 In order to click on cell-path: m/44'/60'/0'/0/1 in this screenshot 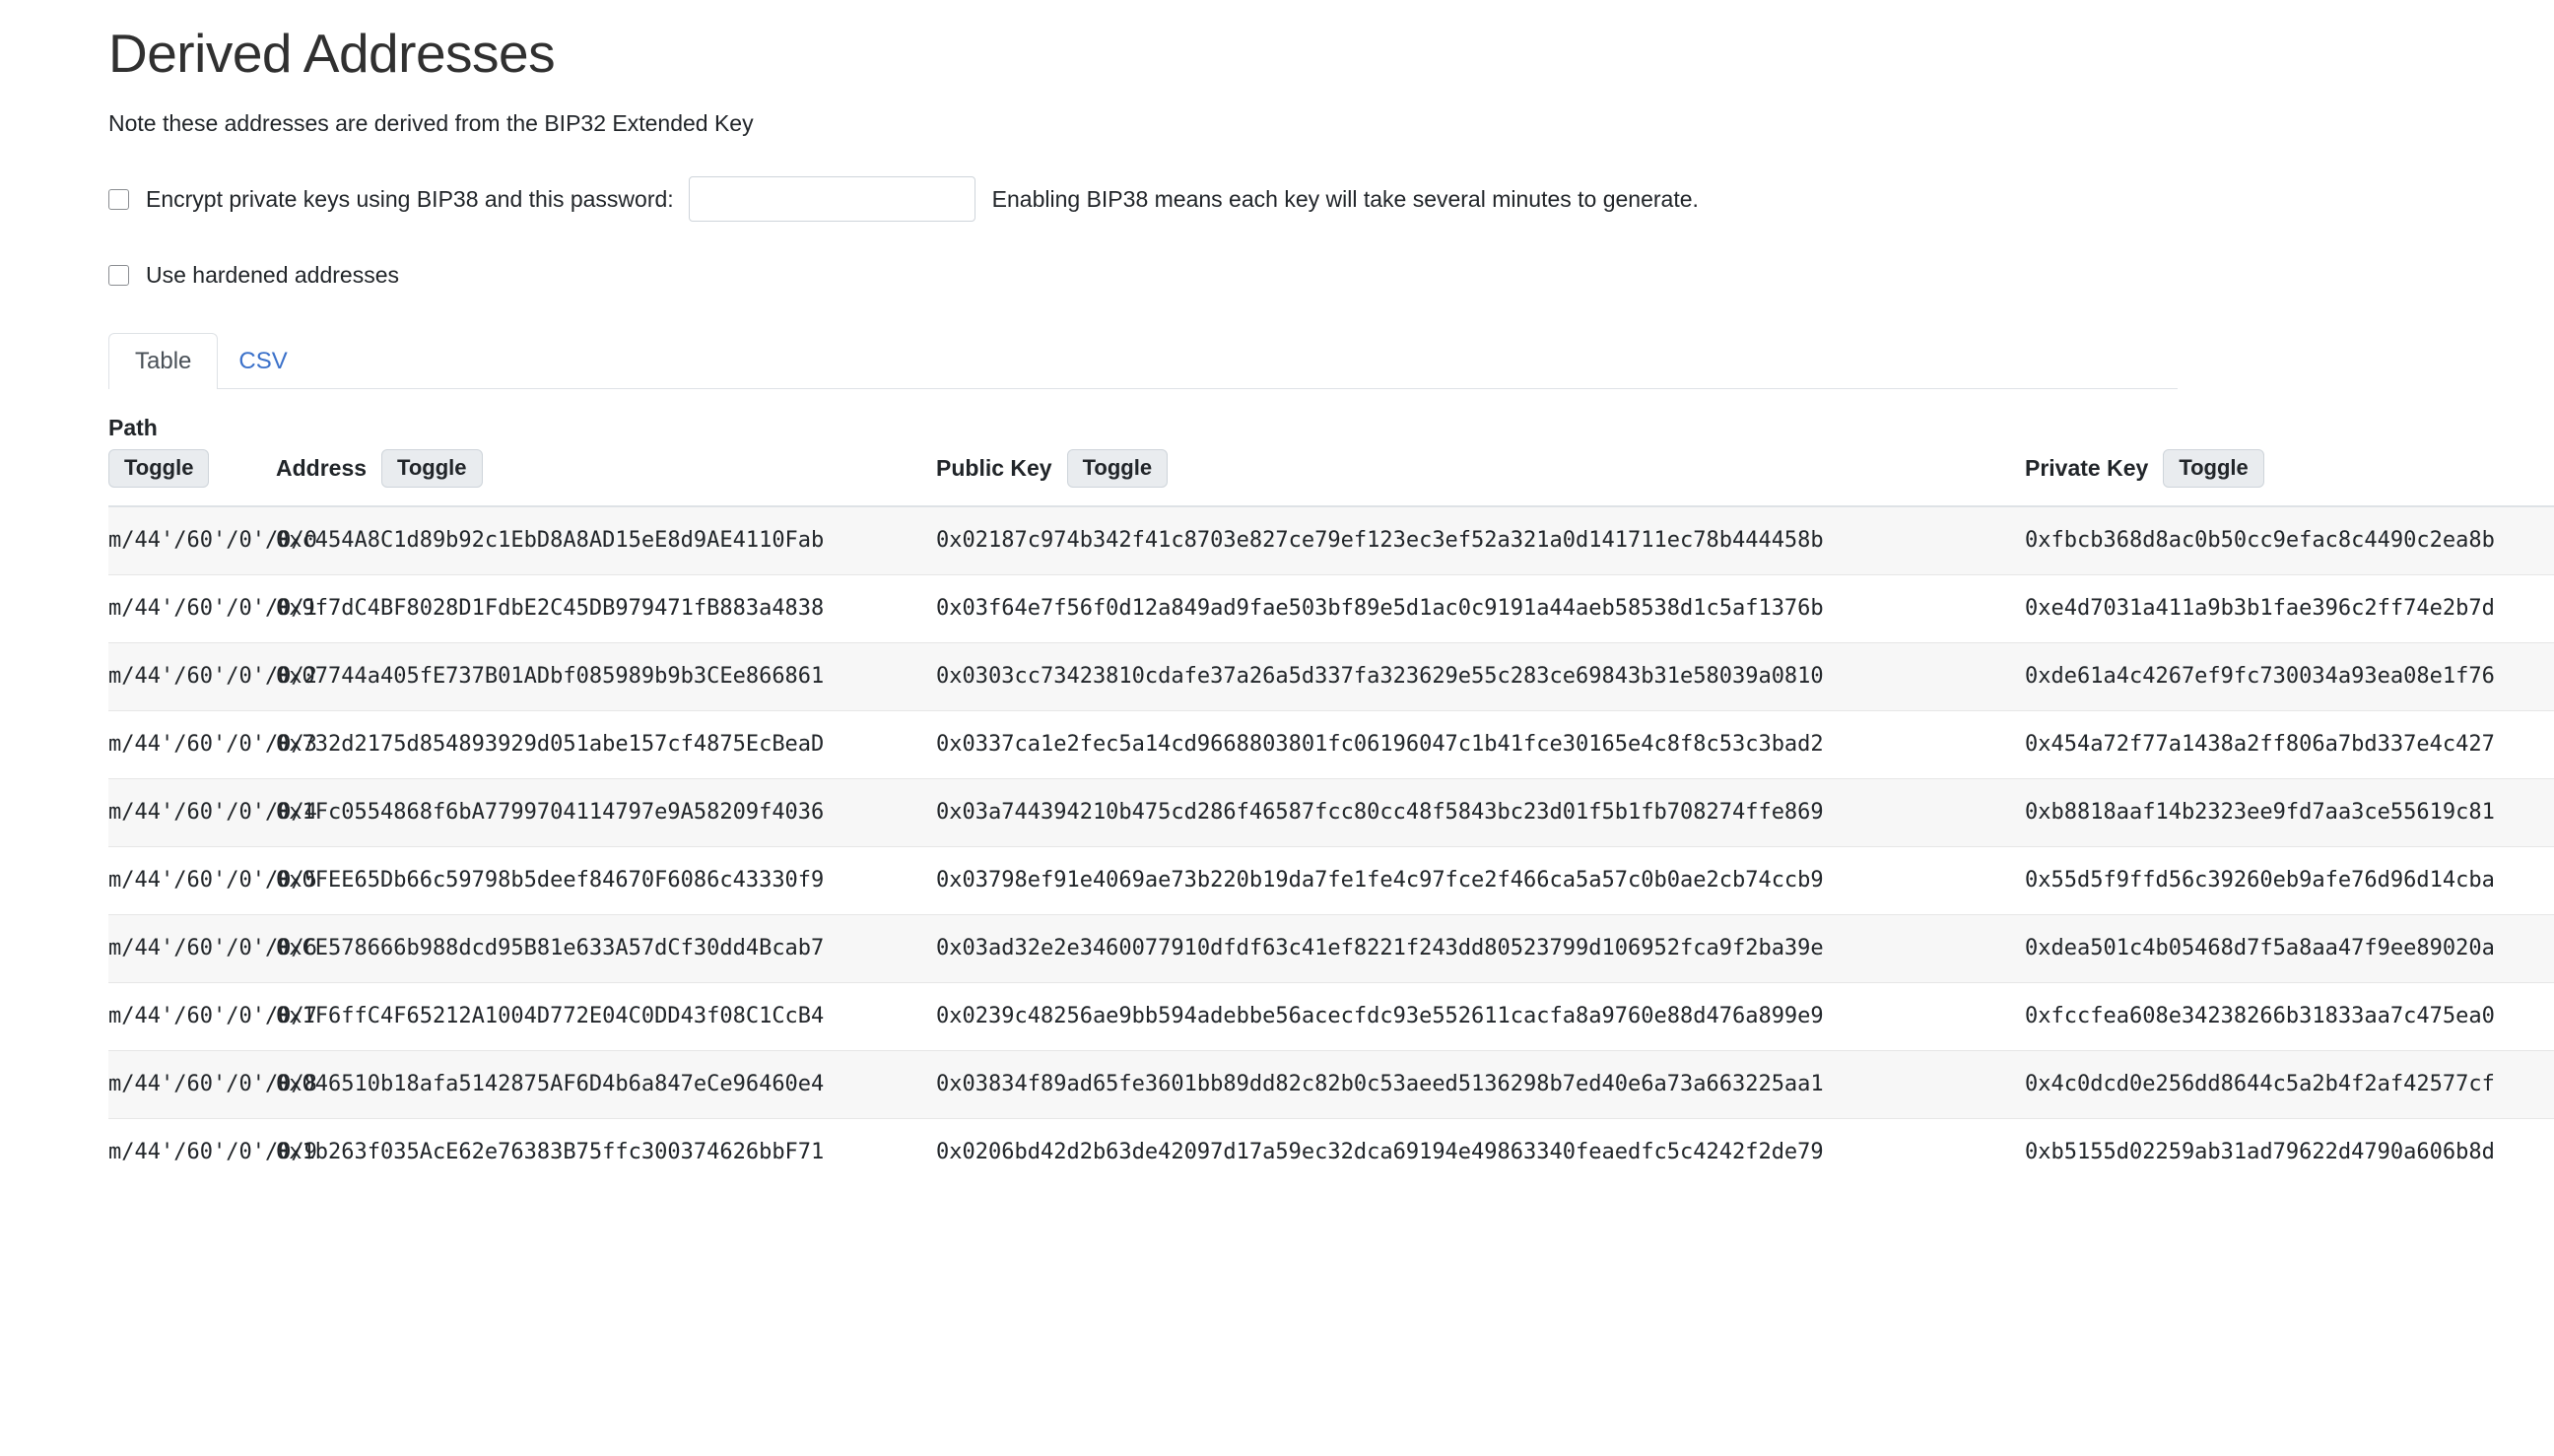, I will do `click(212, 608)`.